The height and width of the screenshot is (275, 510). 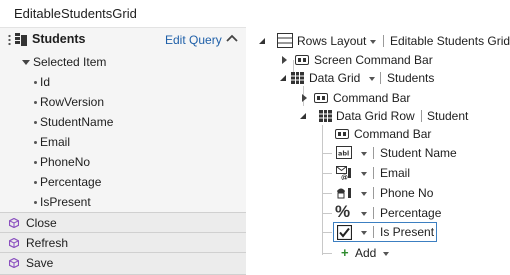 I want to click on edit-query-link: Edit Query, so click(x=193, y=40).